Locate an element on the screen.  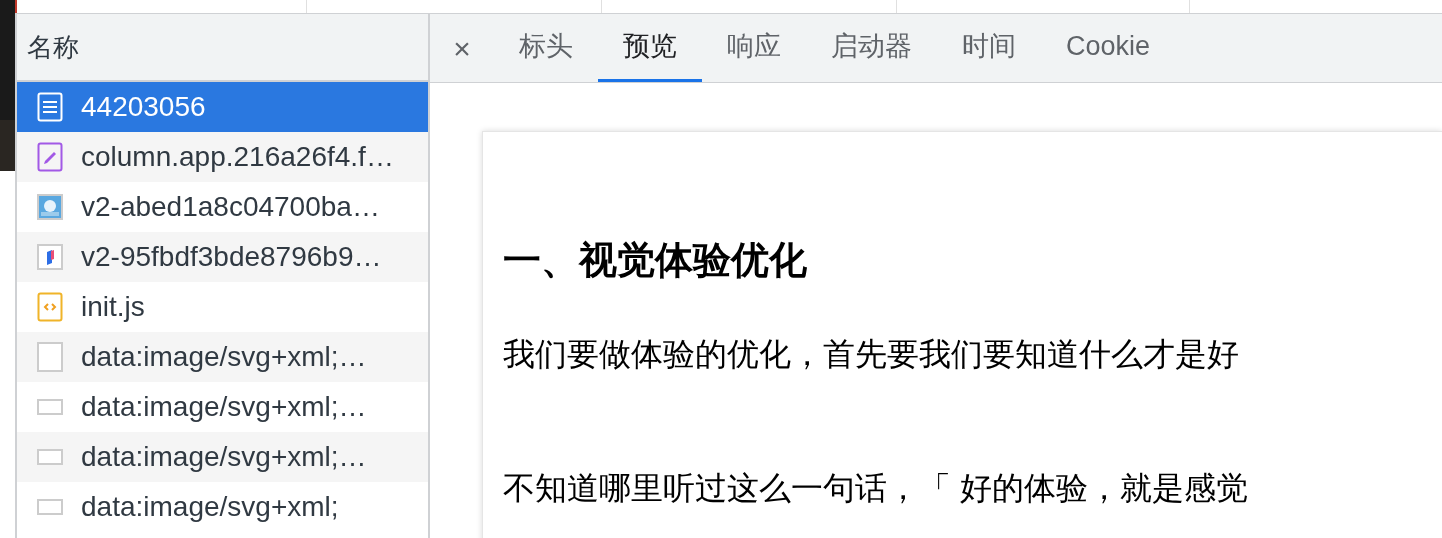
request-row: 44203056 is located at coordinates (222, 107).